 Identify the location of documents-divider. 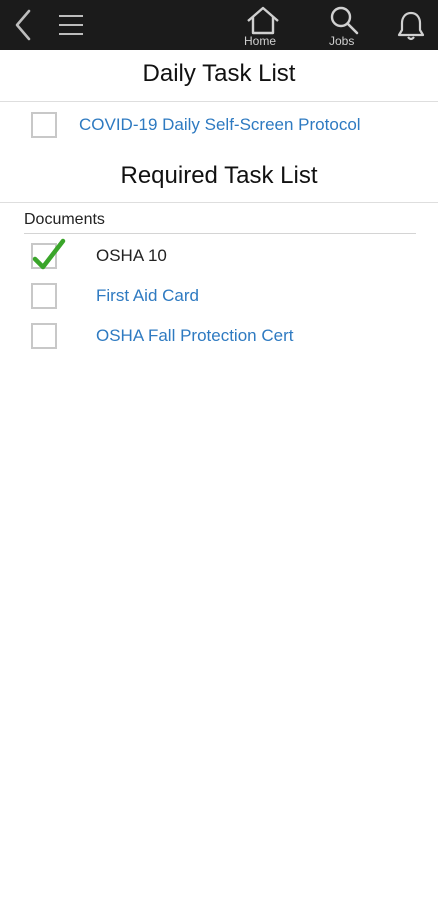
(220, 233).